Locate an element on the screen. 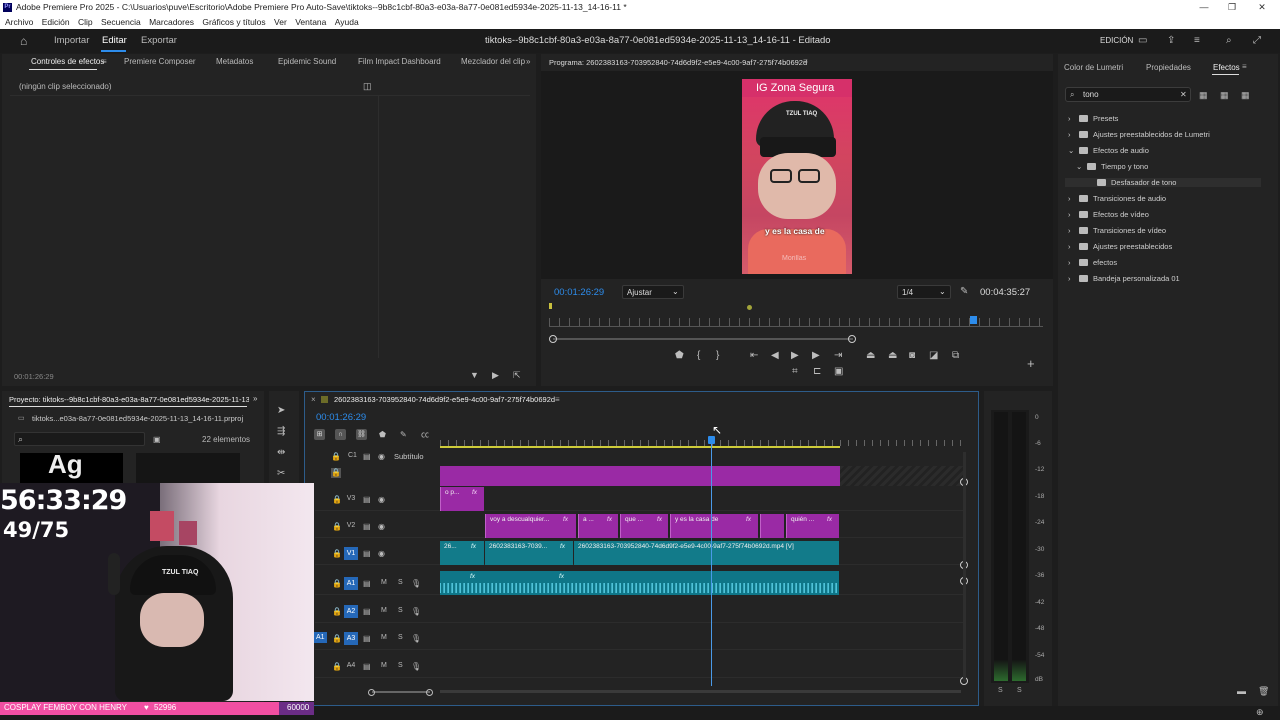 The width and height of the screenshot is (1280, 720). track-select-icon: ⇶ is located at coordinates (281, 432).